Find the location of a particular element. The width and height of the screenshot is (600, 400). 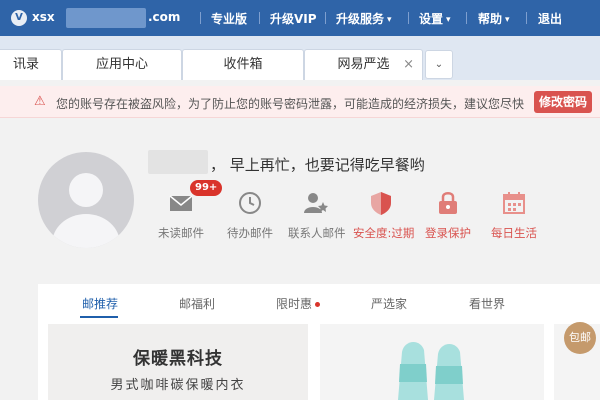

slipper-image is located at coordinates (431, 370).